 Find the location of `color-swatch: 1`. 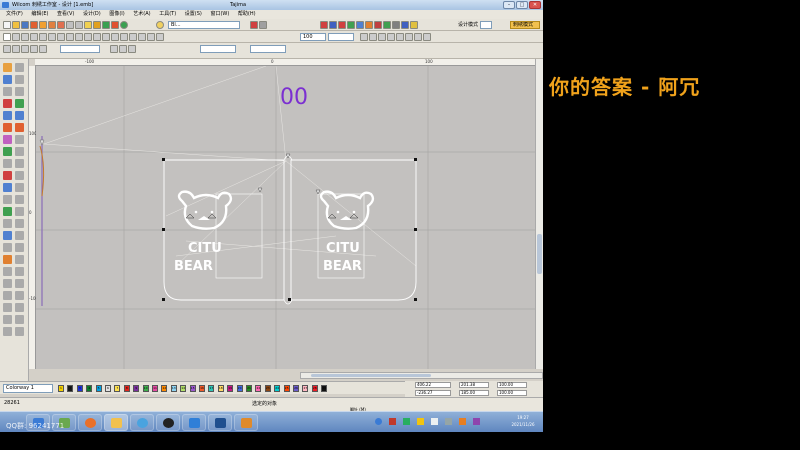

color-swatch: 1 is located at coordinates (61, 388).